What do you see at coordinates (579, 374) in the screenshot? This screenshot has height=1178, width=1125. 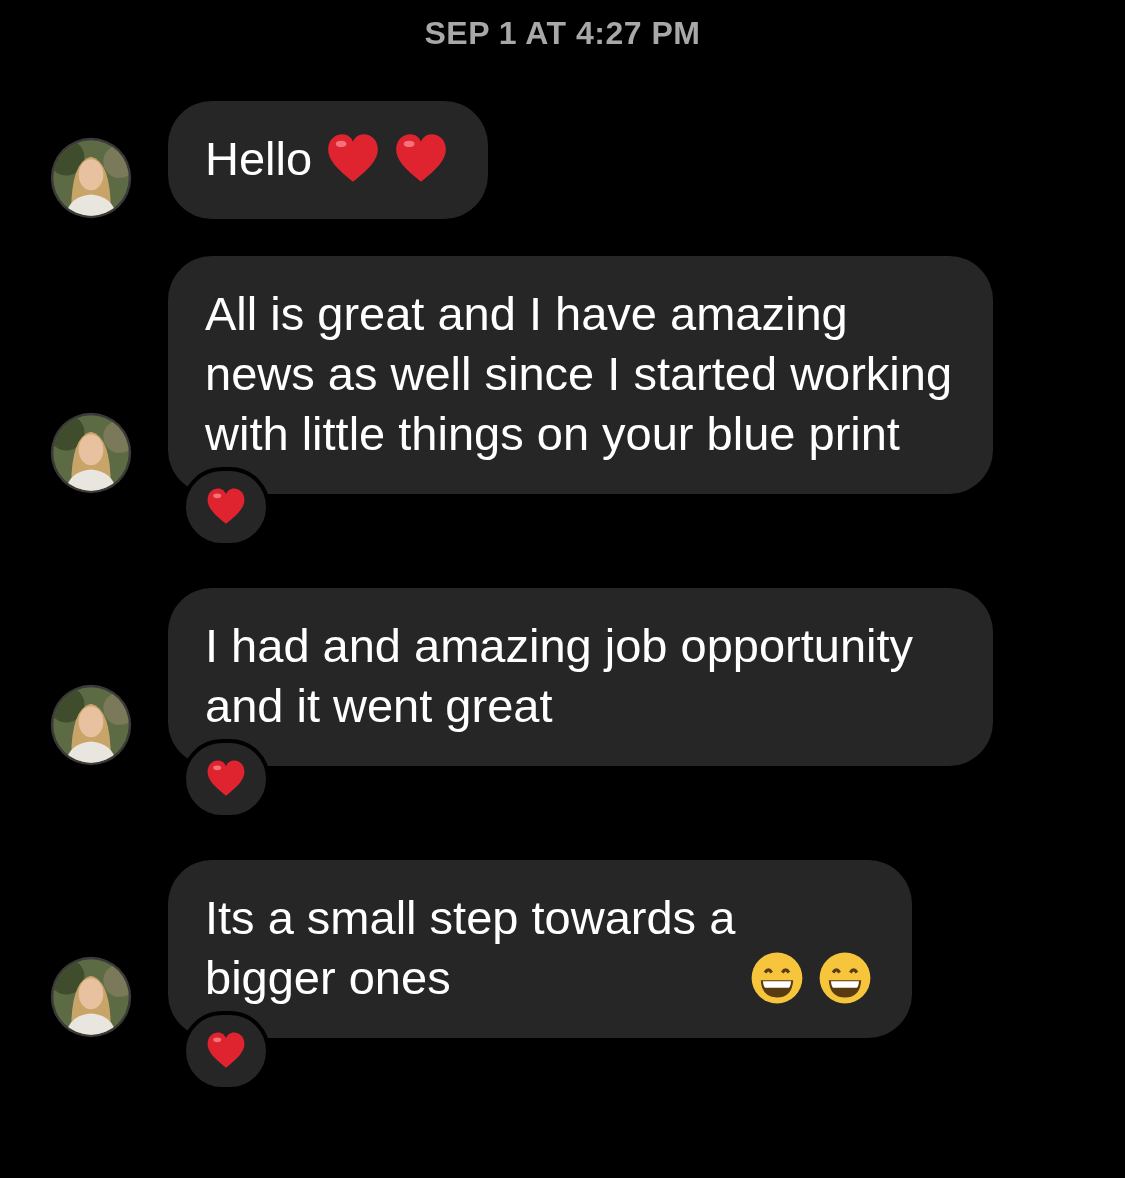 I see `message-text: All is great and I have amazing news as well since I started working with little things on your blue print` at bounding box center [579, 374].